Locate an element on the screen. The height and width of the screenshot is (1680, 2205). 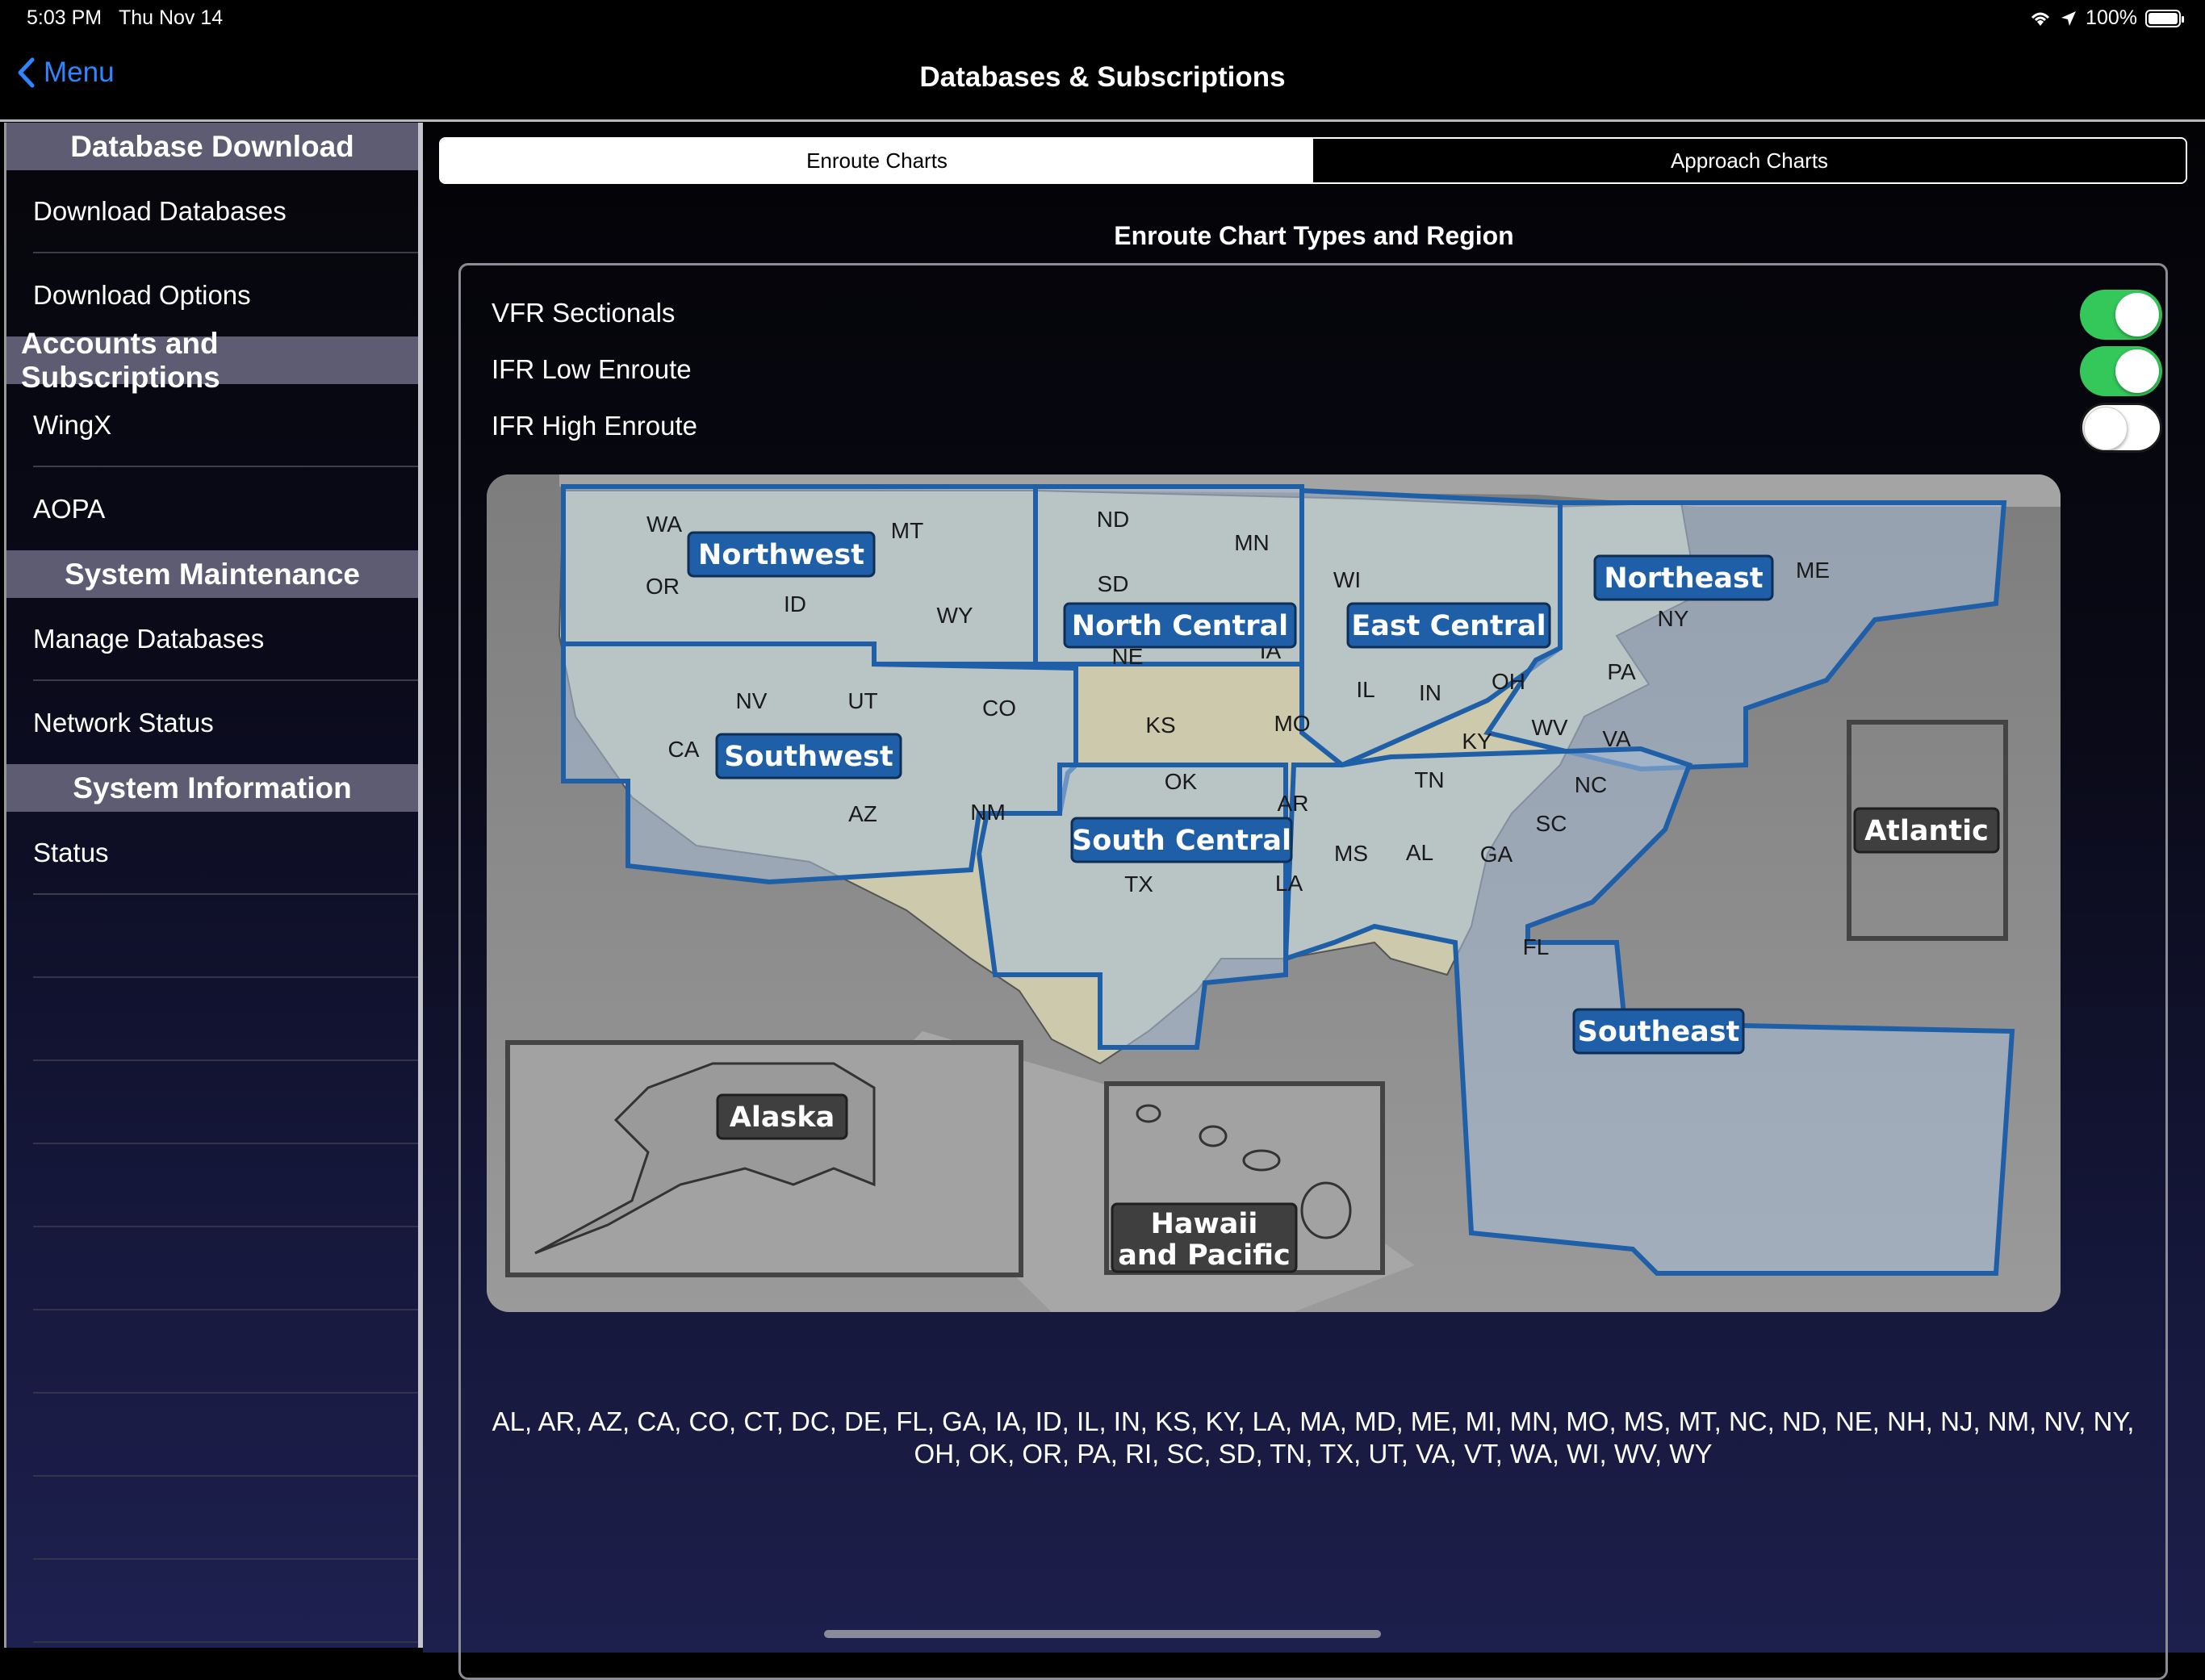
divider is located at coordinates (1102, 121).